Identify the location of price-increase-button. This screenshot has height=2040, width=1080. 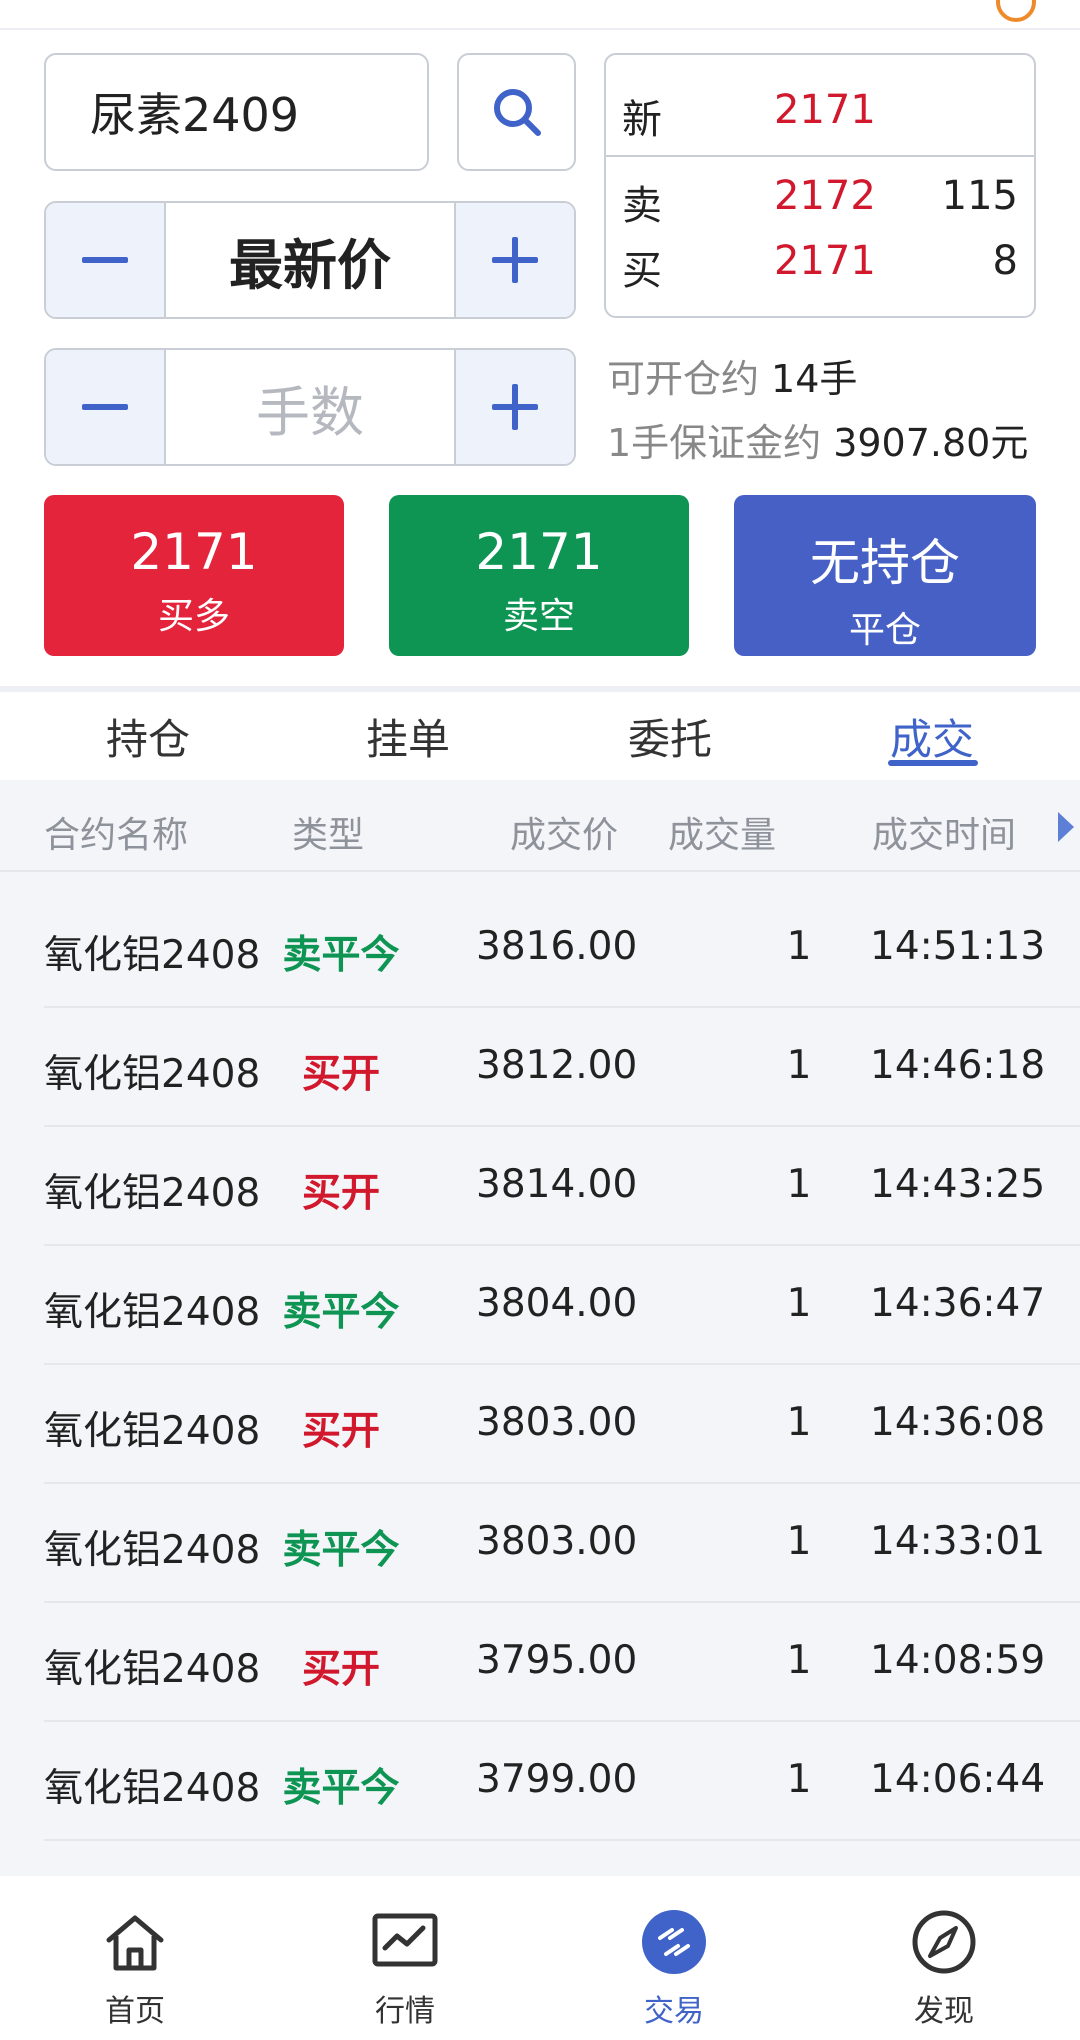
(515, 260).